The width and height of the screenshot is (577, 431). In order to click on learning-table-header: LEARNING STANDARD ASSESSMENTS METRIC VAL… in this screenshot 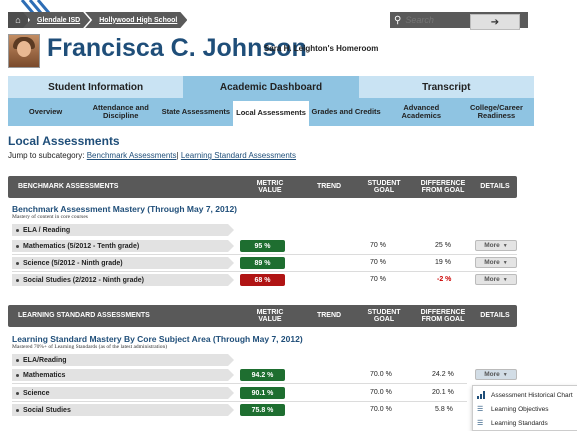, I will do `click(262, 316)`.